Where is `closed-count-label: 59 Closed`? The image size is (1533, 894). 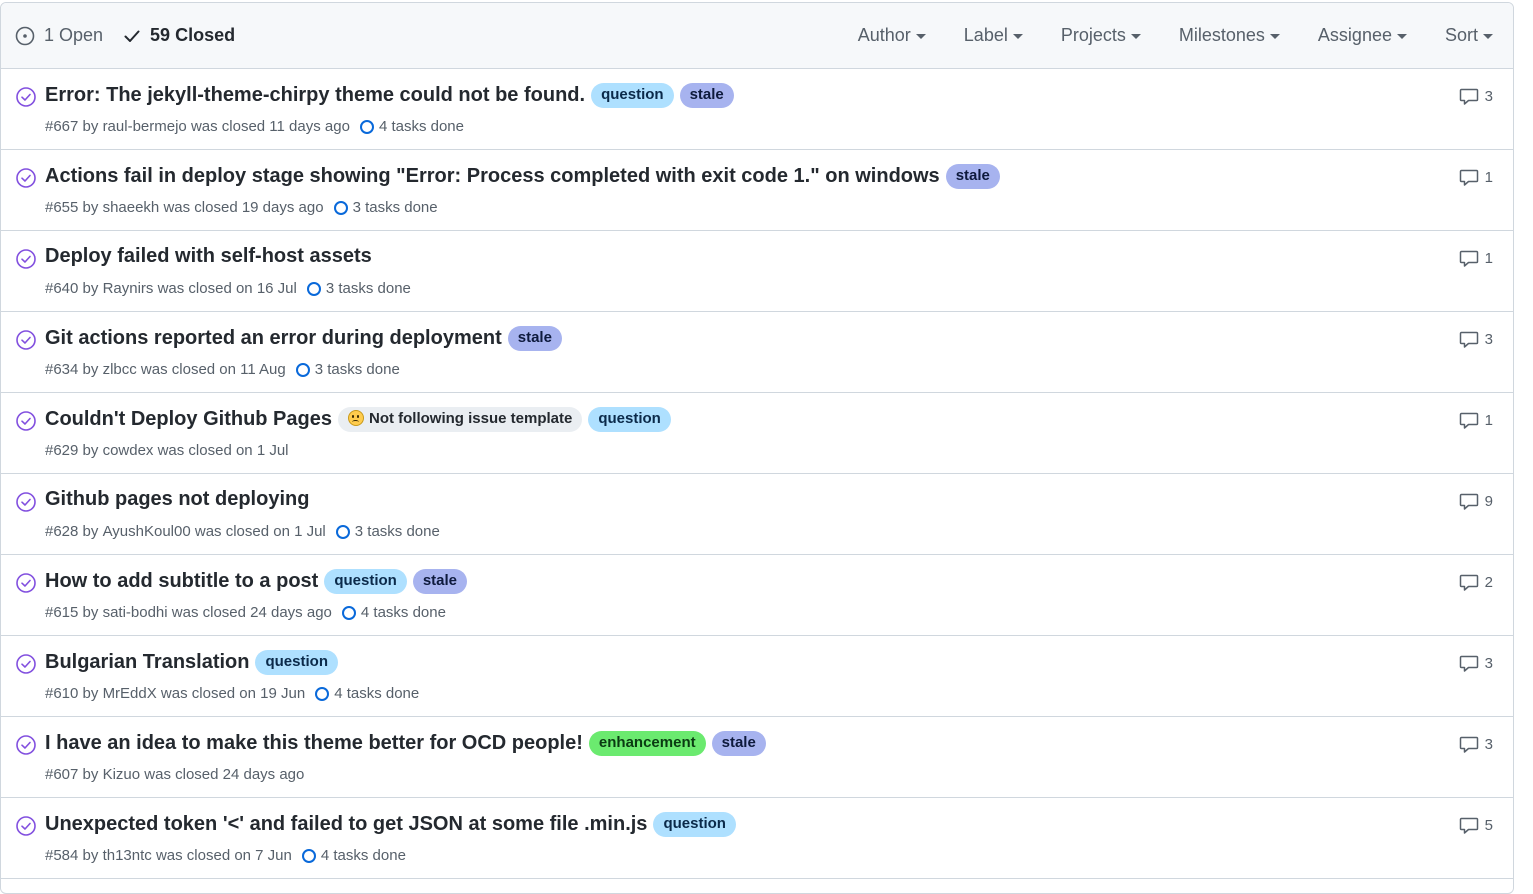
closed-count-label: 59 Closed is located at coordinates (193, 35).